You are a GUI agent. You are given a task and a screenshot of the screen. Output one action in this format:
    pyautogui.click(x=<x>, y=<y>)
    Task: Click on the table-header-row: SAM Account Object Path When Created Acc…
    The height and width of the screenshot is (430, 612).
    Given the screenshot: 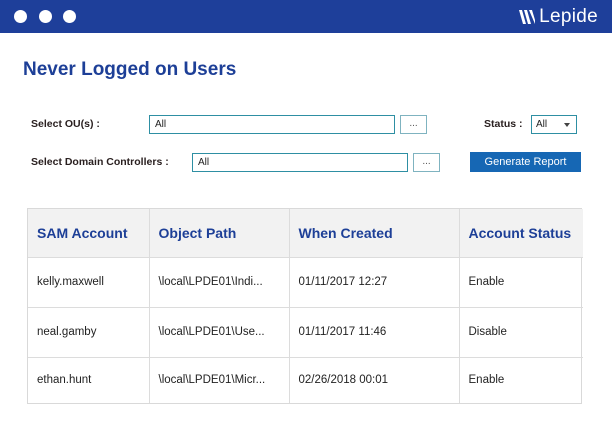 What is the action you would take?
    pyautogui.click(x=305, y=233)
    